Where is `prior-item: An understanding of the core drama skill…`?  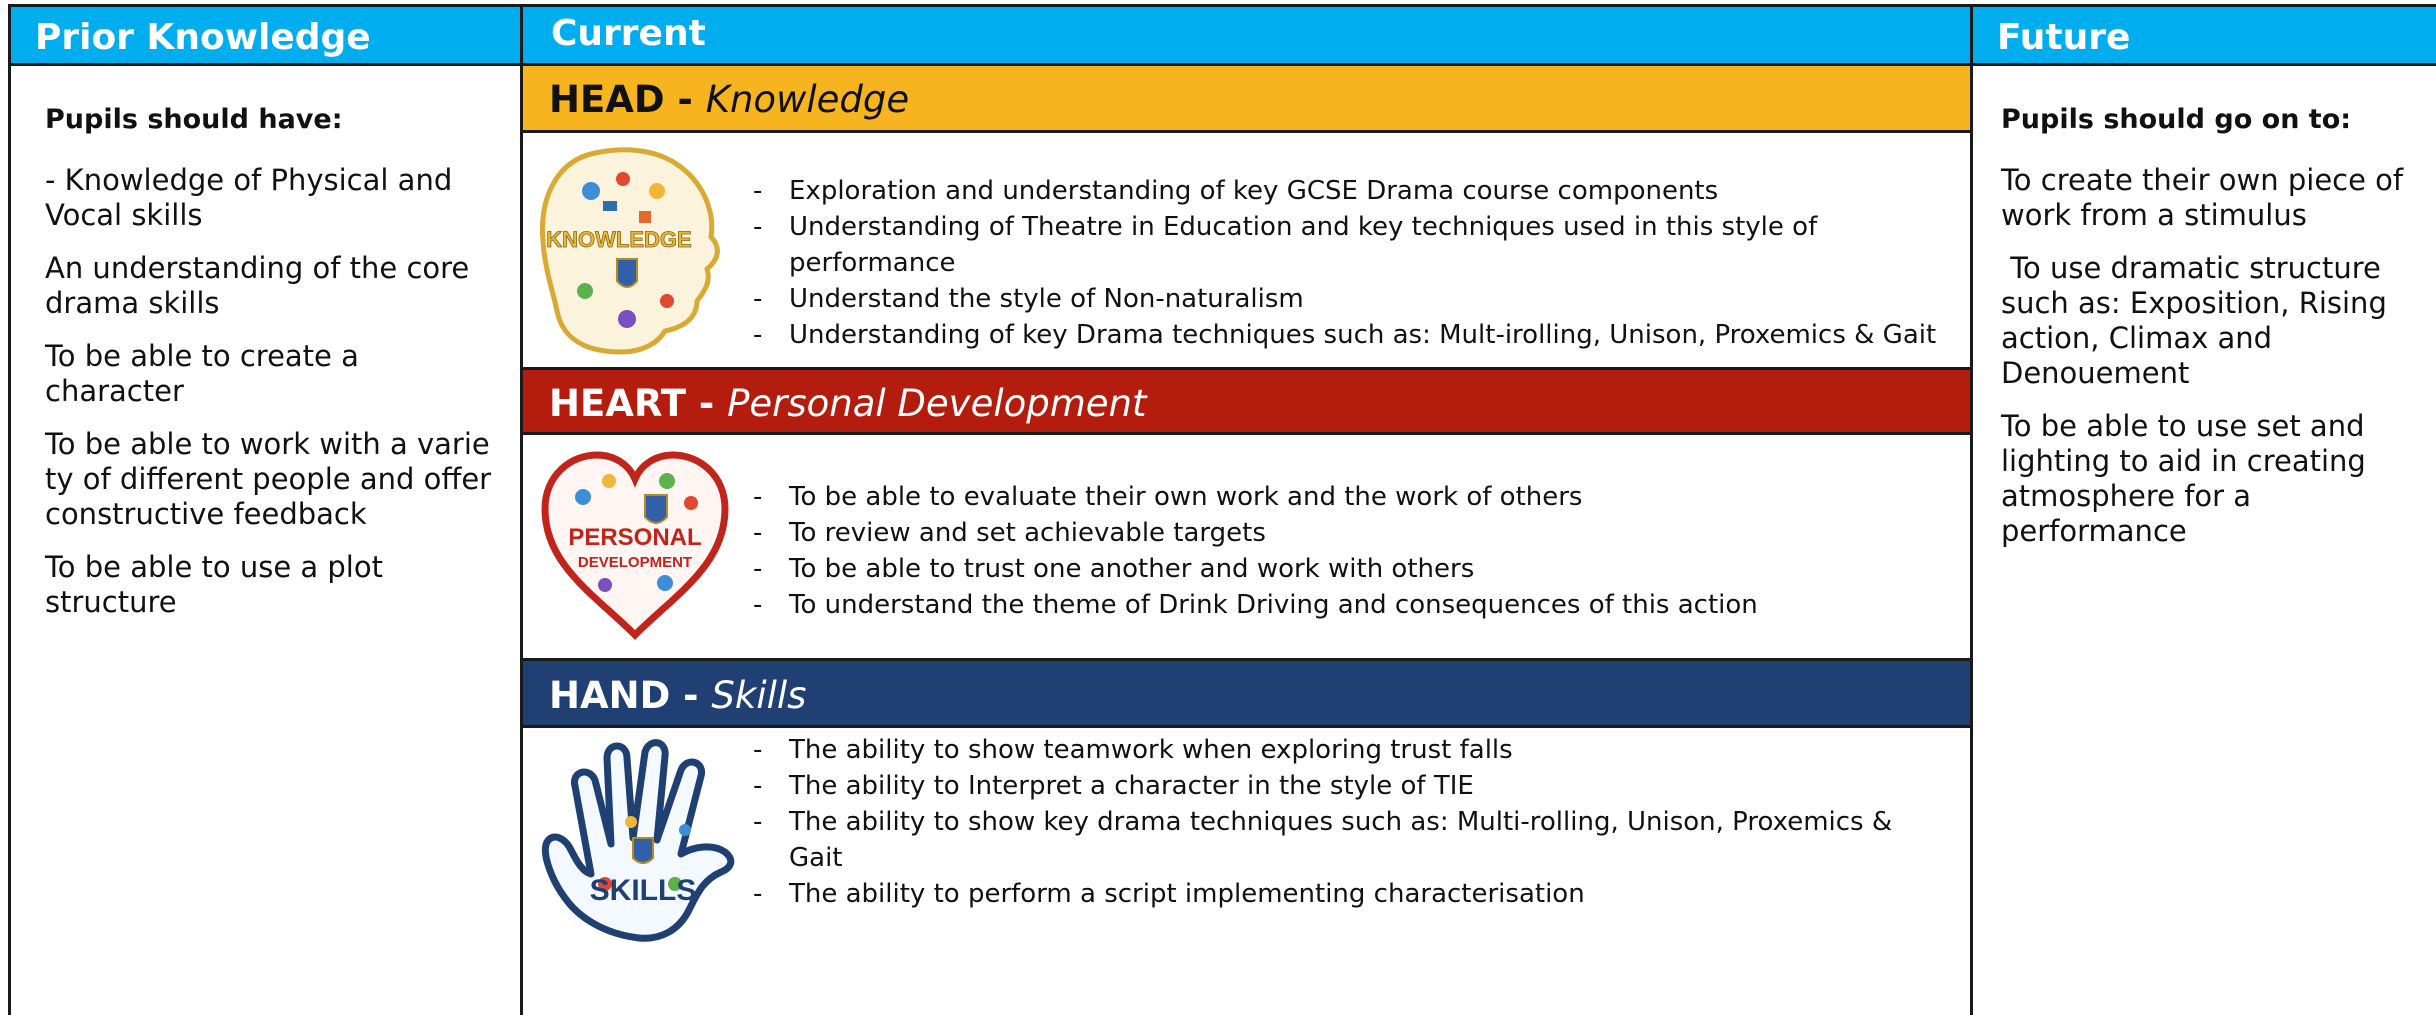
prior-item: An understanding of the core drama skill… is located at coordinates (257, 285).